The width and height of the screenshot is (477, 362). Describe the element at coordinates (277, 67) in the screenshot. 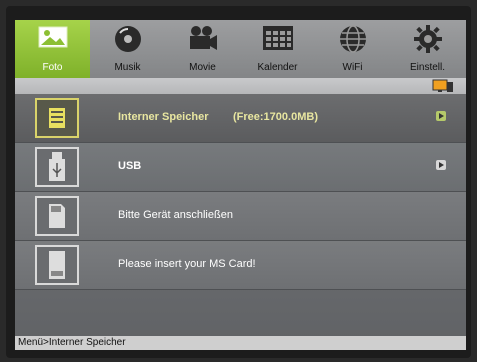

I see `tab-label: Kalender` at that location.